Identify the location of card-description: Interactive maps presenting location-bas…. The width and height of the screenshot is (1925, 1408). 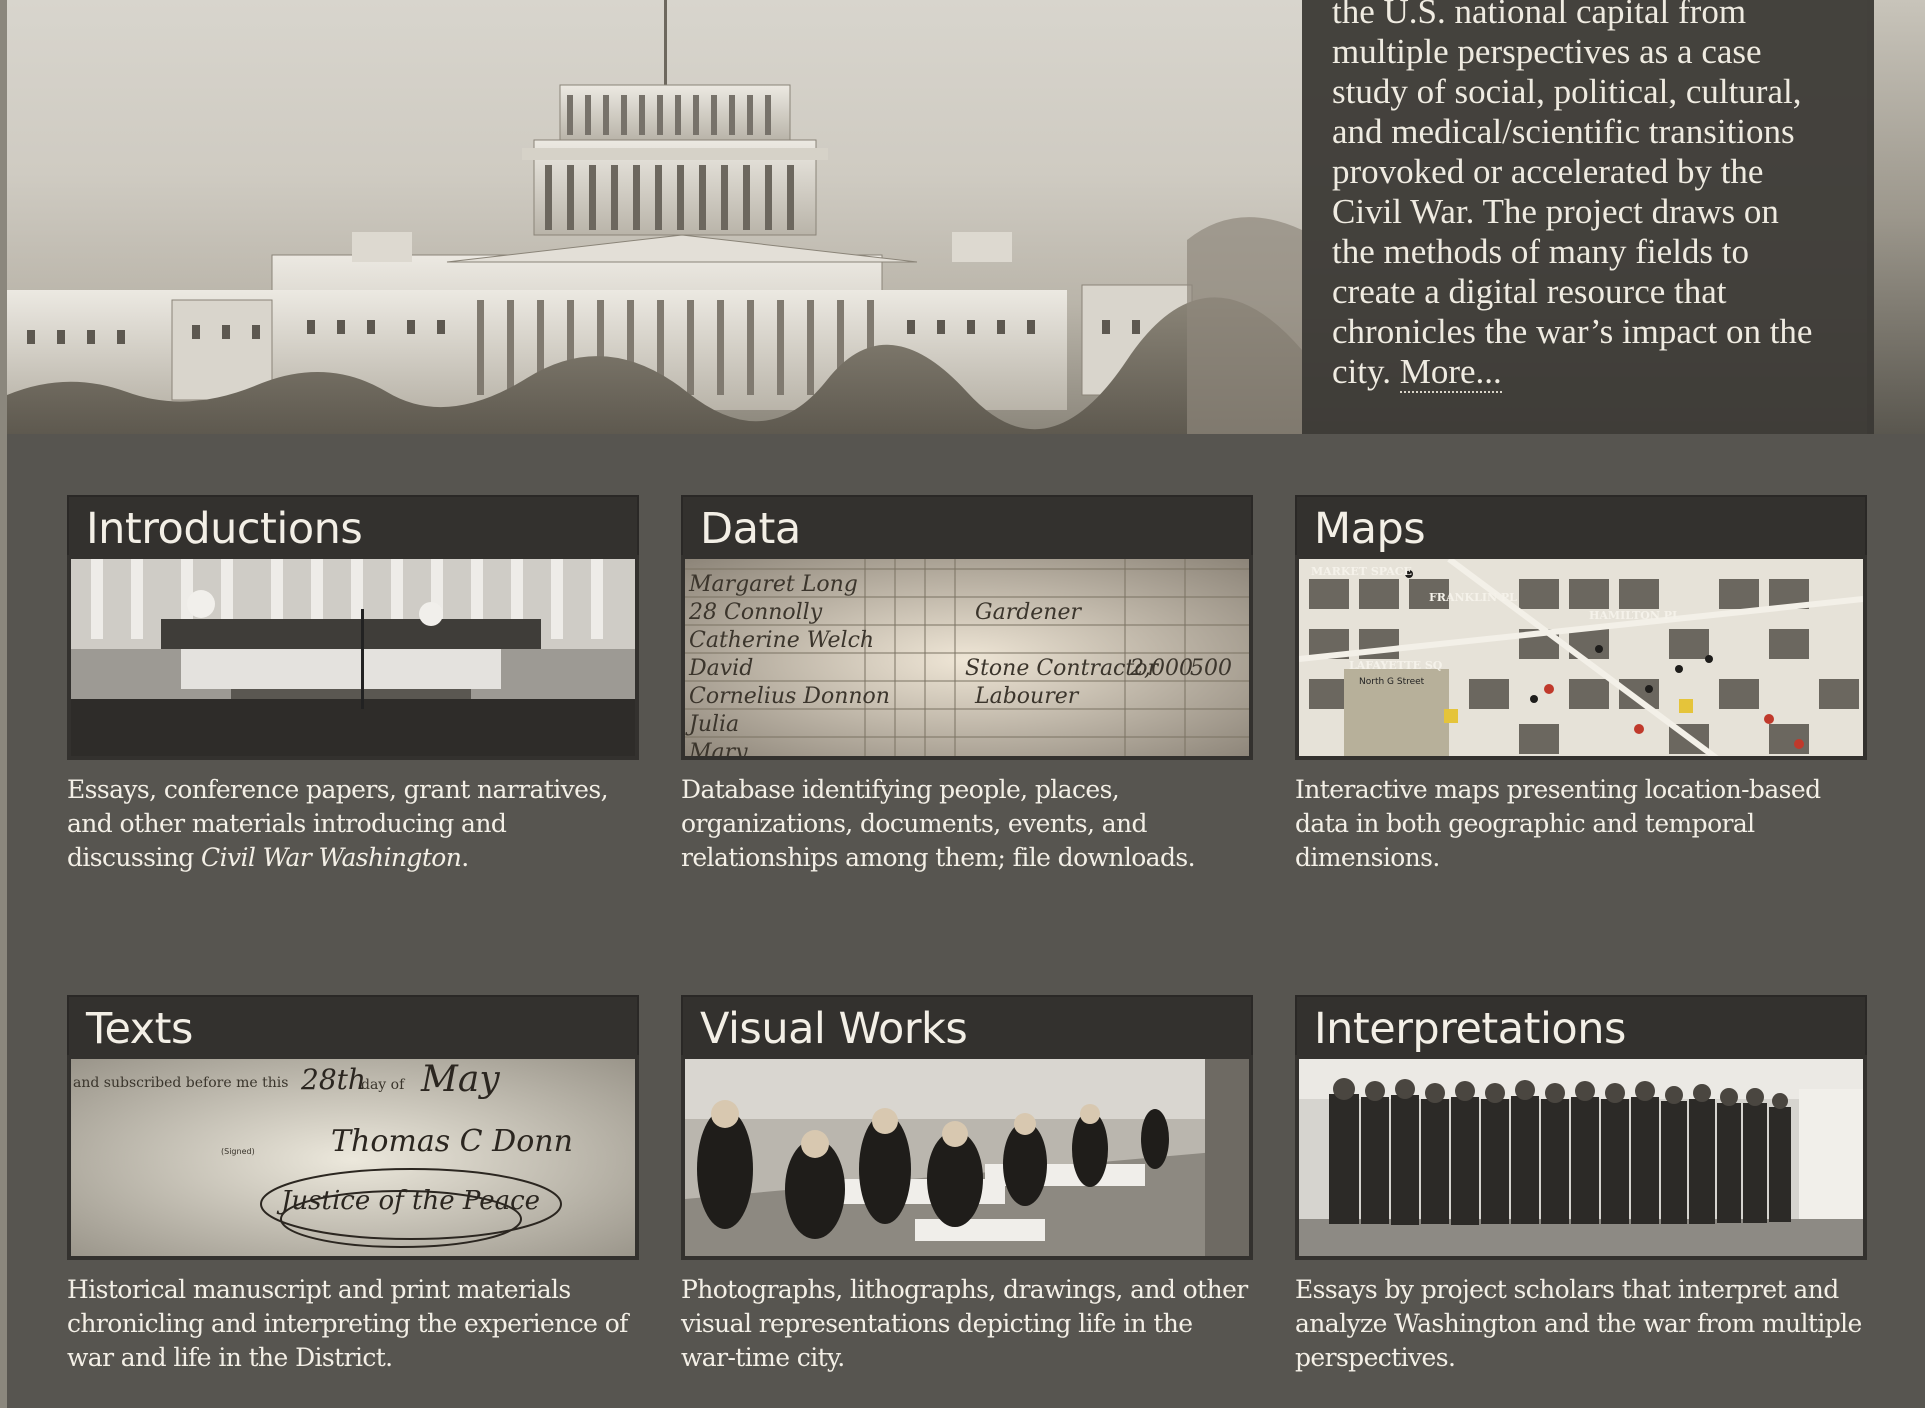
(1558, 823).